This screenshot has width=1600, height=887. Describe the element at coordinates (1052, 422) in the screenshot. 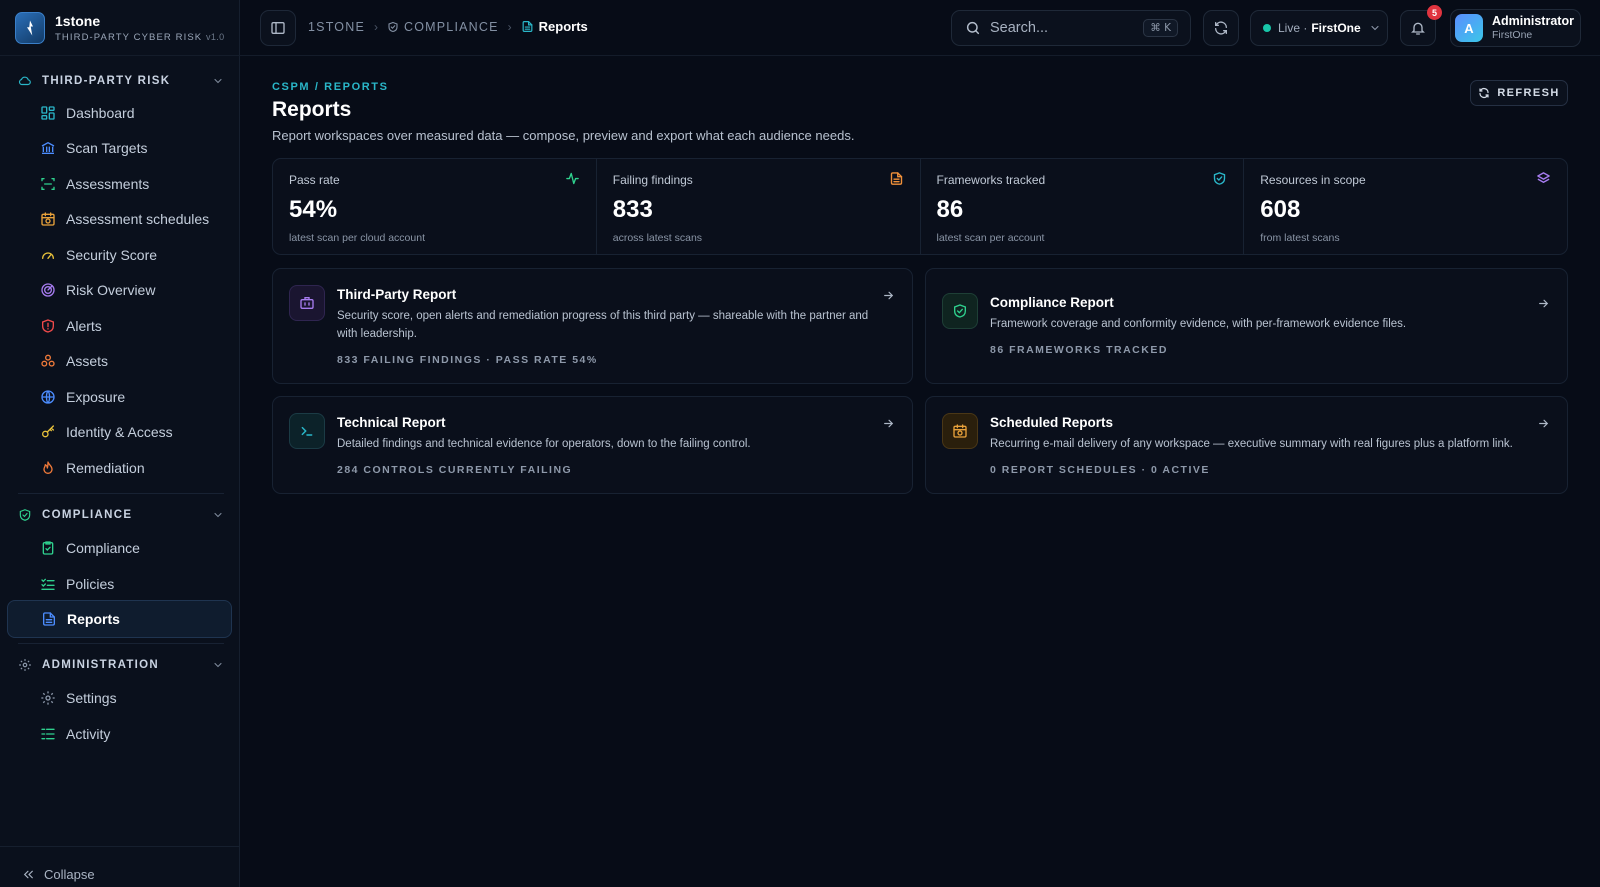

I see `report-title: Scheduled Reports` at that location.